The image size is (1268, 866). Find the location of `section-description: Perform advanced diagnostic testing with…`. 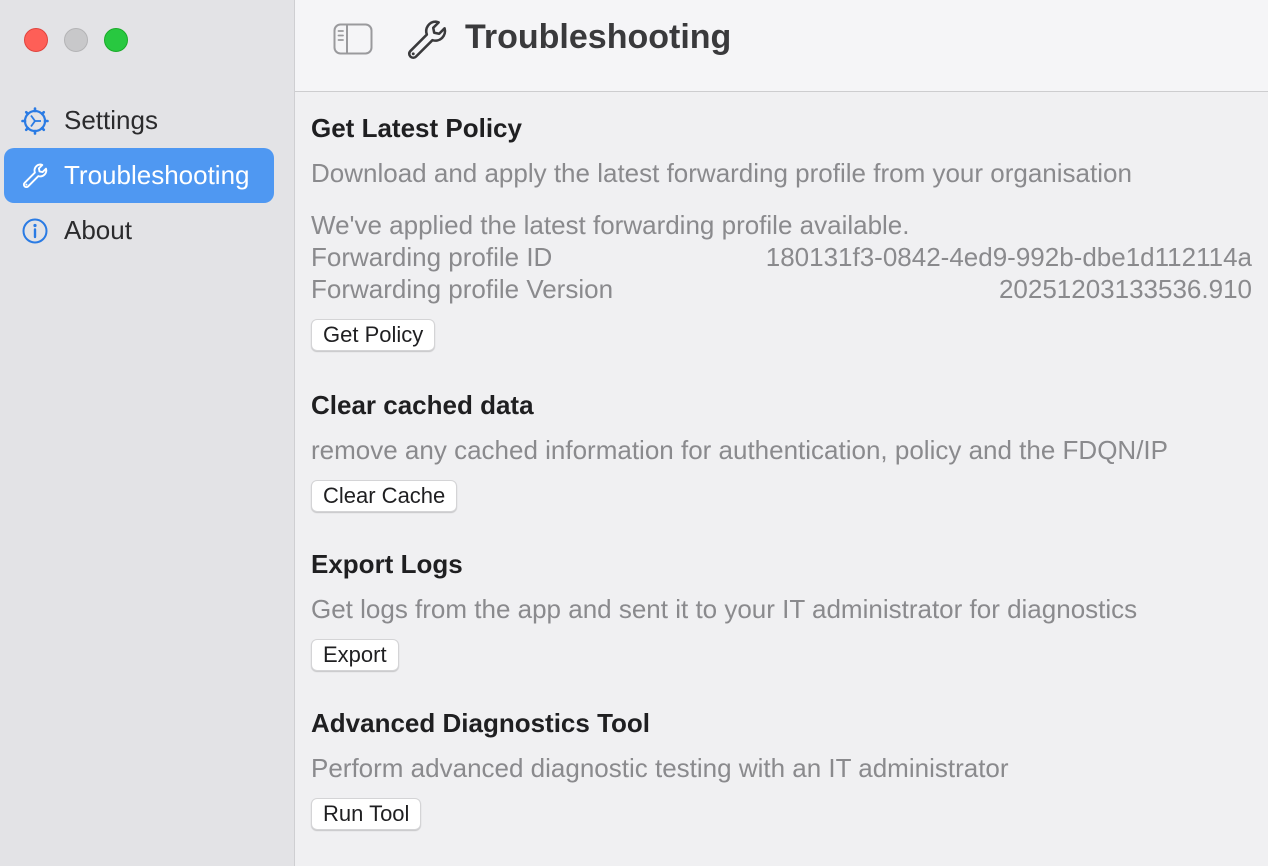

section-description: Perform advanced diagnostic testing with… is located at coordinates (660, 768).